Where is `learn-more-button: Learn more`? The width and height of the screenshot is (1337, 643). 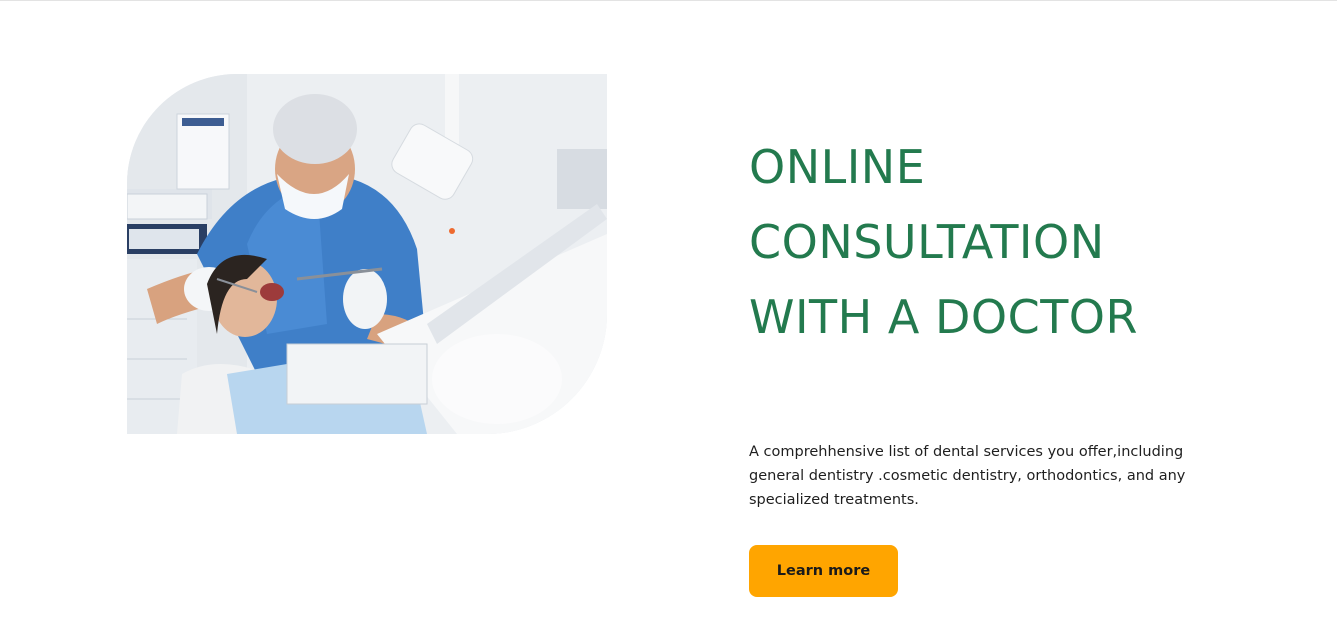
learn-more-button: Learn more is located at coordinates (823, 571).